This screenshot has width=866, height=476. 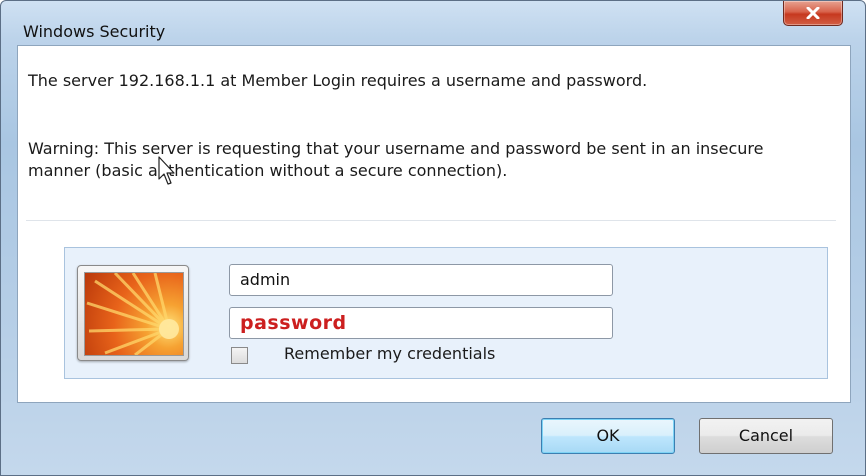 I want to click on remember-credentials-checkbox, so click(x=239, y=355).